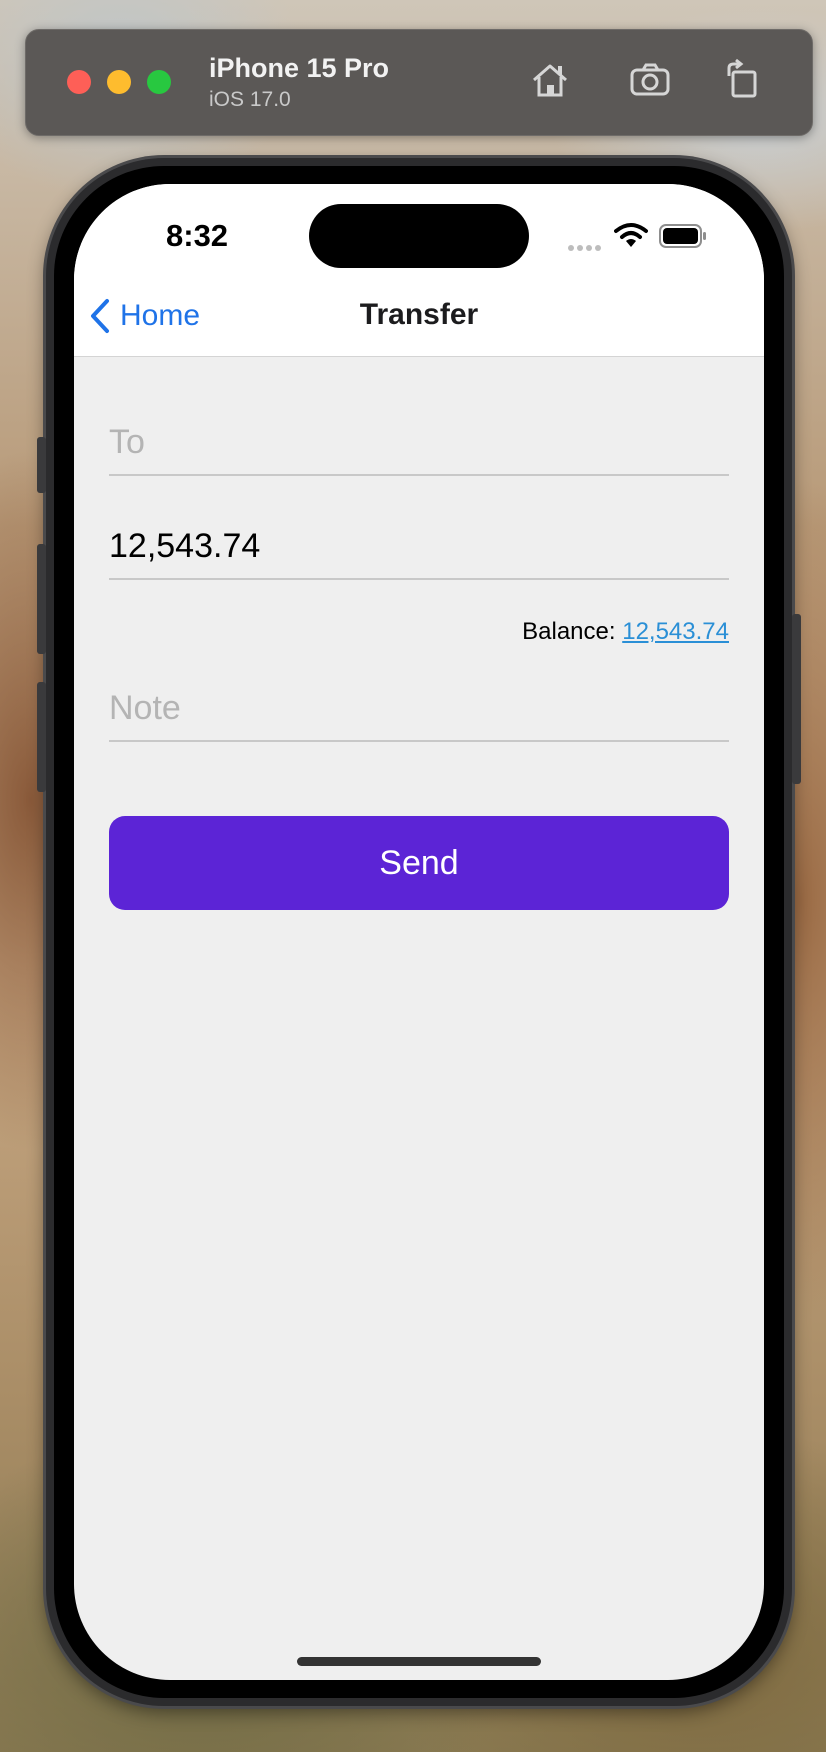 The image size is (826, 1752). I want to click on send-button: Send, so click(419, 863).